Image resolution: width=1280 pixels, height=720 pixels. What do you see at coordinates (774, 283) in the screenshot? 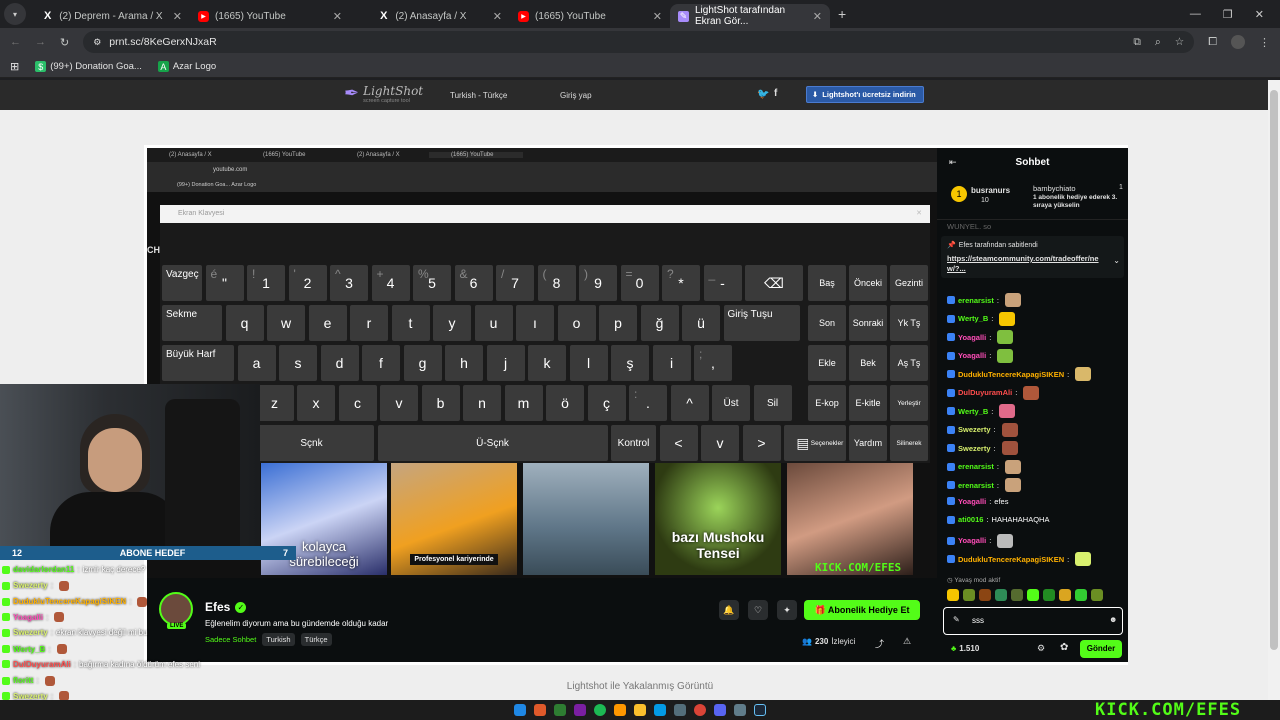
I see `osk-key: ⌫` at bounding box center [774, 283].